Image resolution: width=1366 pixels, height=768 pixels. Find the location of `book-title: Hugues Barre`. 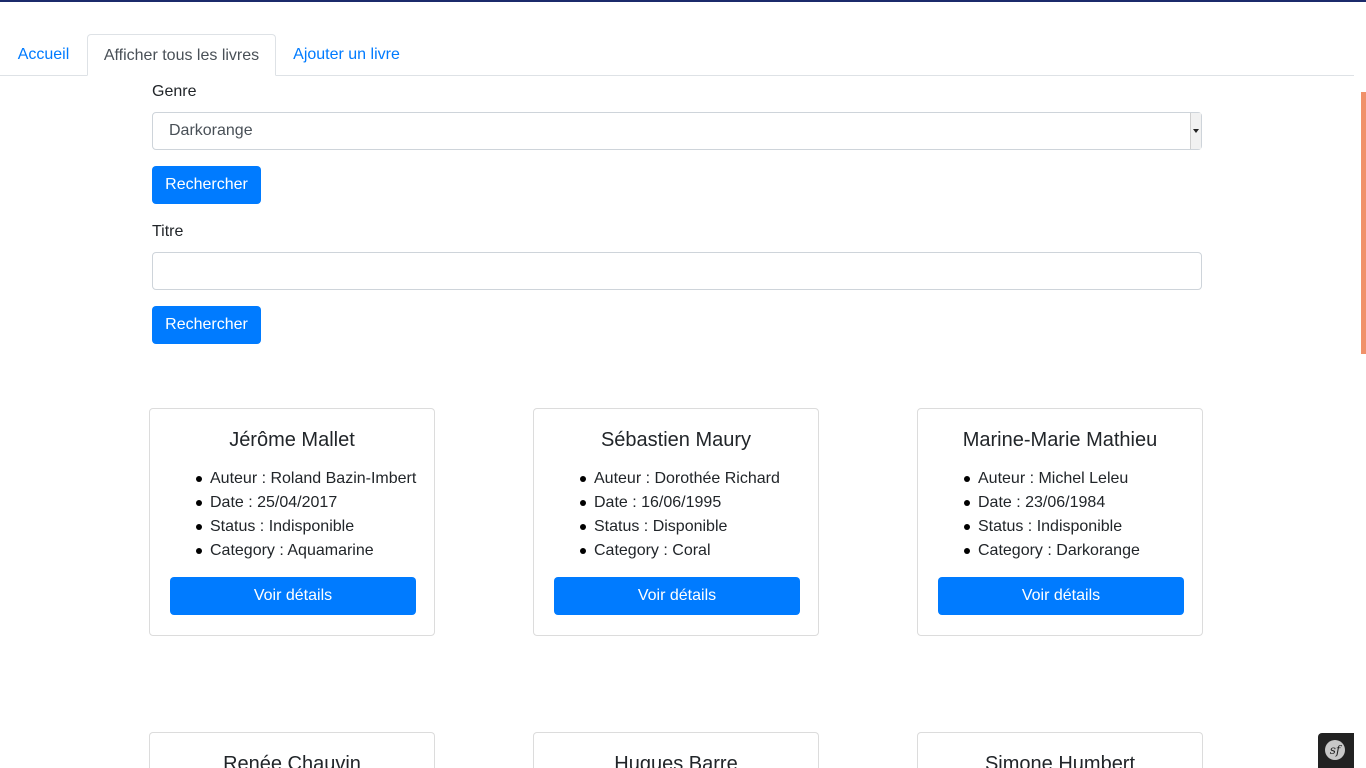

book-title: Hugues Barre is located at coordinates (676, 760).